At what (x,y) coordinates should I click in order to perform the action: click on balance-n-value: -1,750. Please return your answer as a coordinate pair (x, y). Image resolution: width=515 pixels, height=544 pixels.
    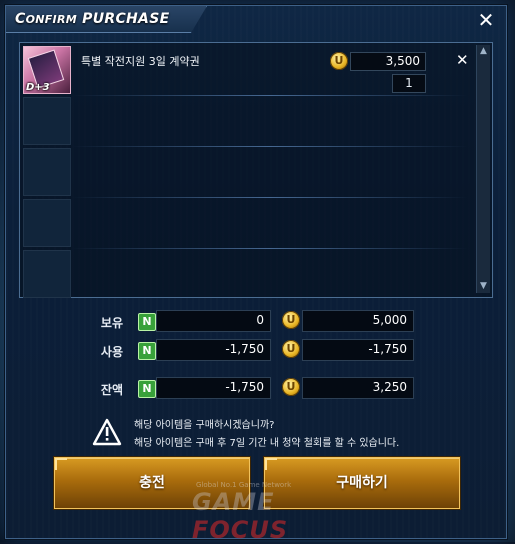
    Looking at the image, I should click on (213, 388).